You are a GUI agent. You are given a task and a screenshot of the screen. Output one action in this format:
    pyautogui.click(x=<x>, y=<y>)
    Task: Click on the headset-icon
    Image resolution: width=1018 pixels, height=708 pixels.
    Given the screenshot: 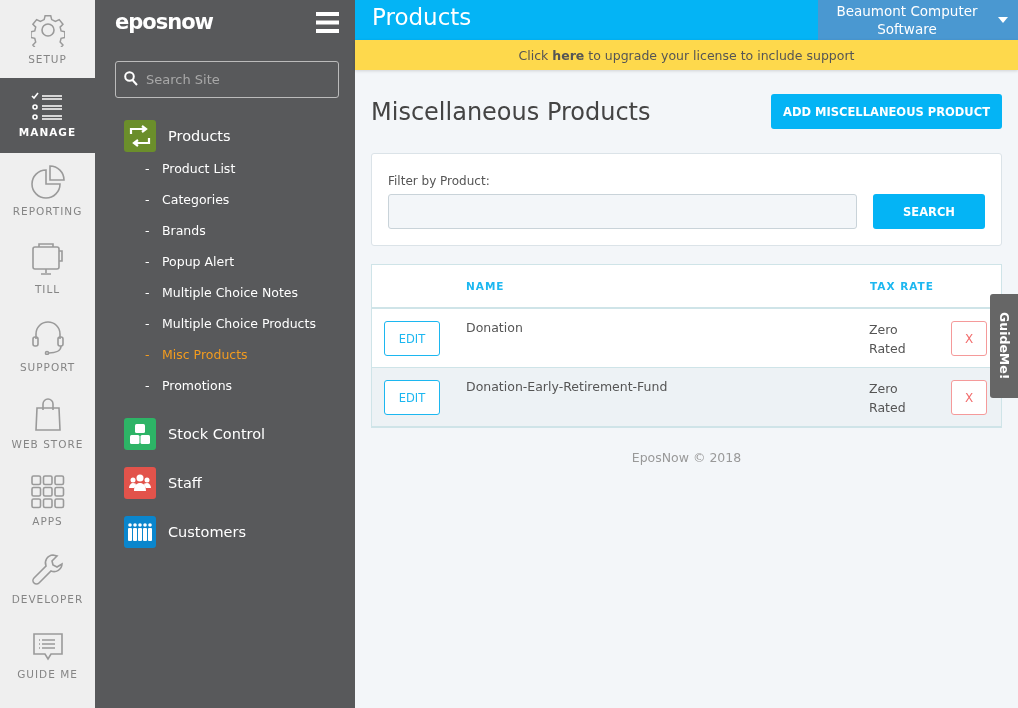 What is the action you would take?
    pyautogui.click(x=47, y=337)
    